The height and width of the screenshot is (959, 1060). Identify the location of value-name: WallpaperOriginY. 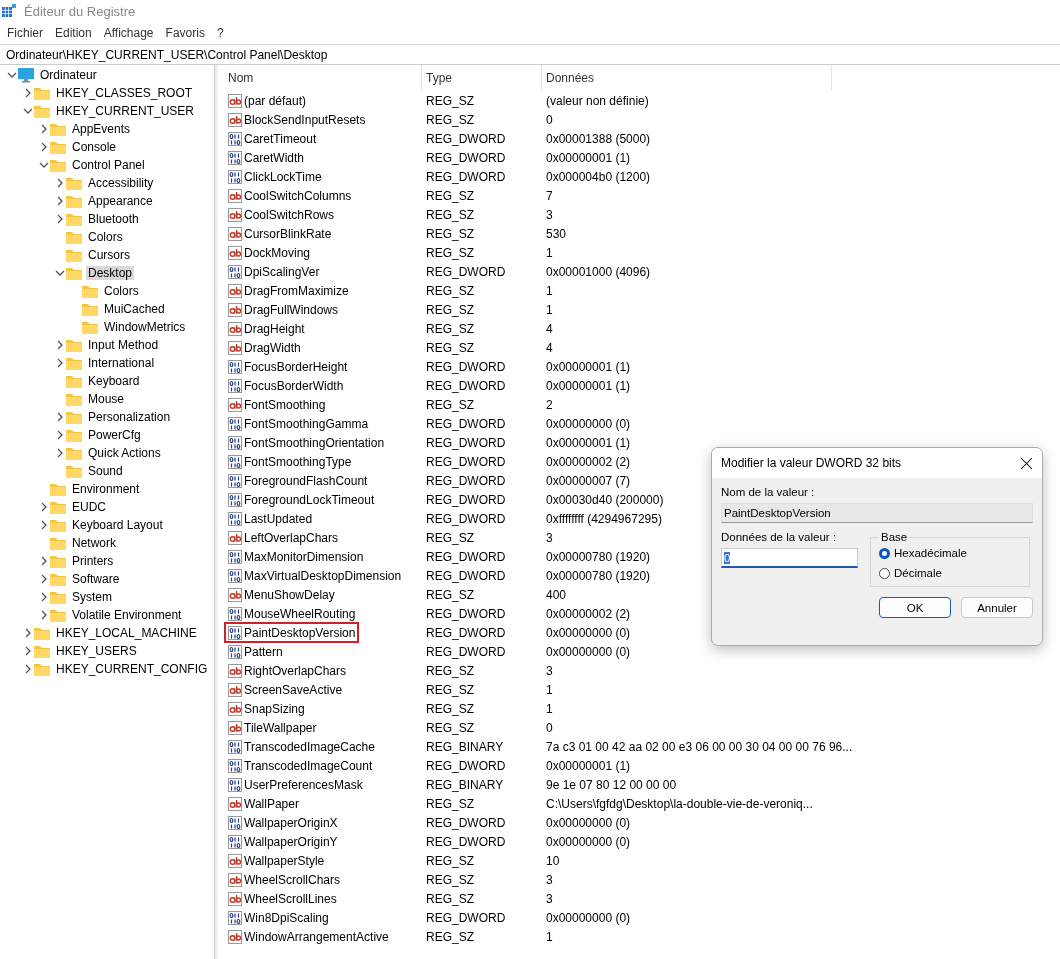
(283, 841).